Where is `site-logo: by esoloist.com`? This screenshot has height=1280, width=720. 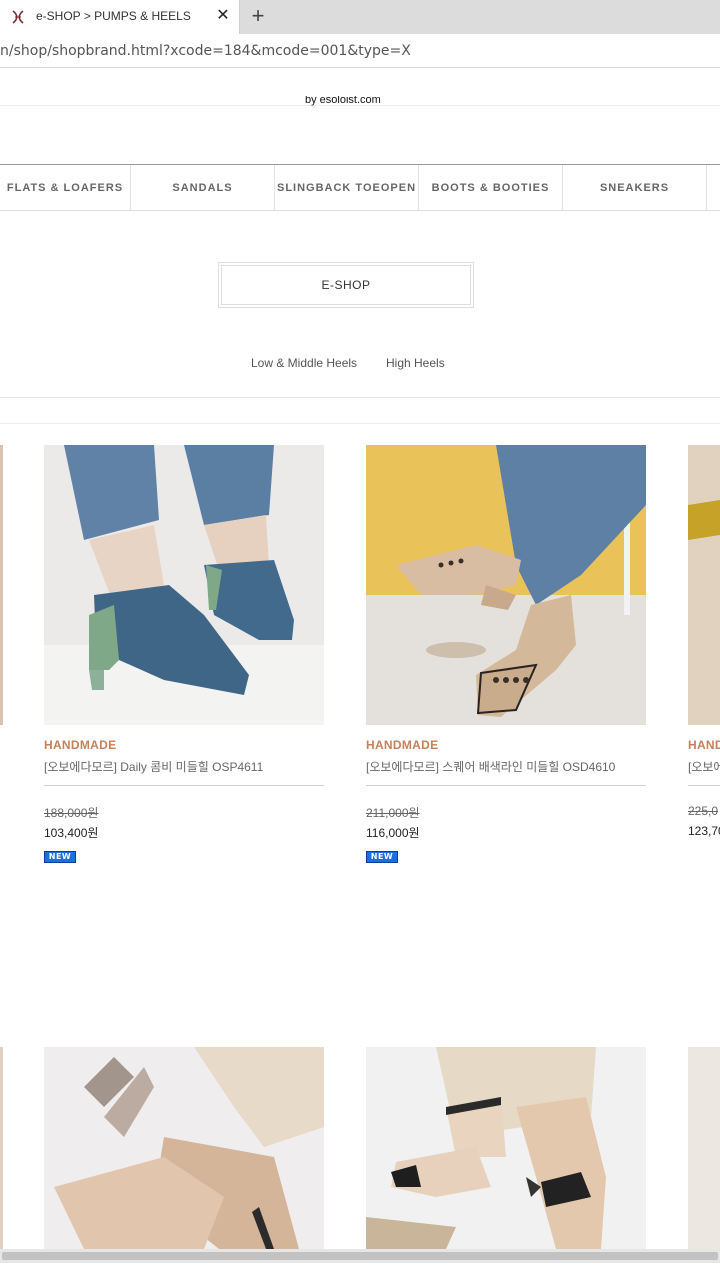
site-logo: by esoloist.com is located at coordinates (343, 102).